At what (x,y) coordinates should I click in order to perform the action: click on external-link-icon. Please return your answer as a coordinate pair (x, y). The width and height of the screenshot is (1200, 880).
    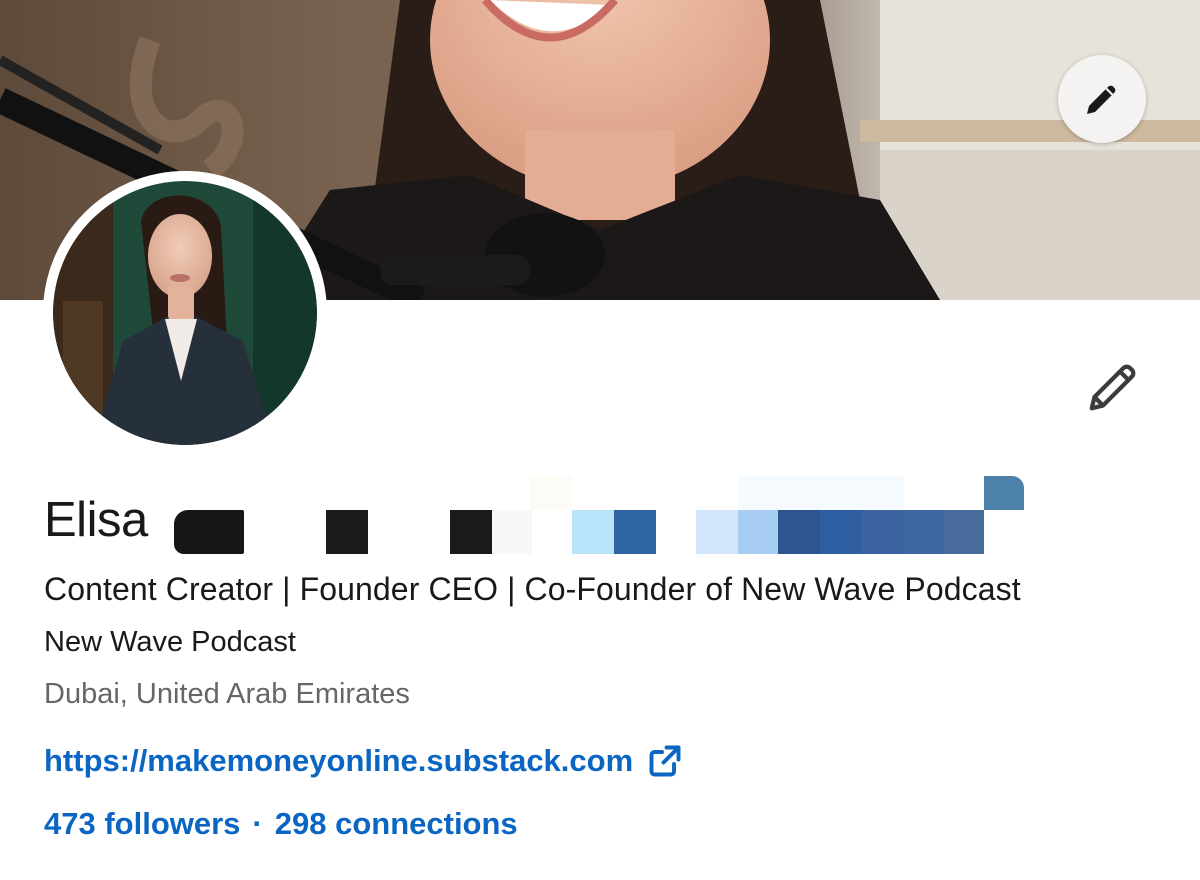
    Looking at the image, I should click on (665, 761).